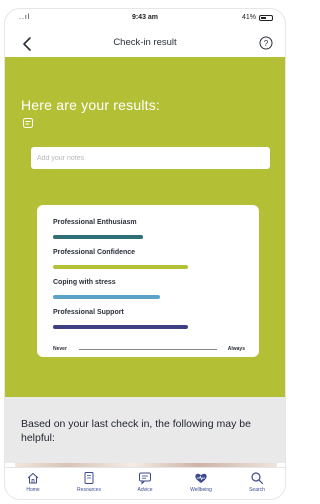 This screenshot has width=320, height=504. Describe the element at coordinates (33, 490) in the screenshot. I see `tab-label-home: Home` at that location.